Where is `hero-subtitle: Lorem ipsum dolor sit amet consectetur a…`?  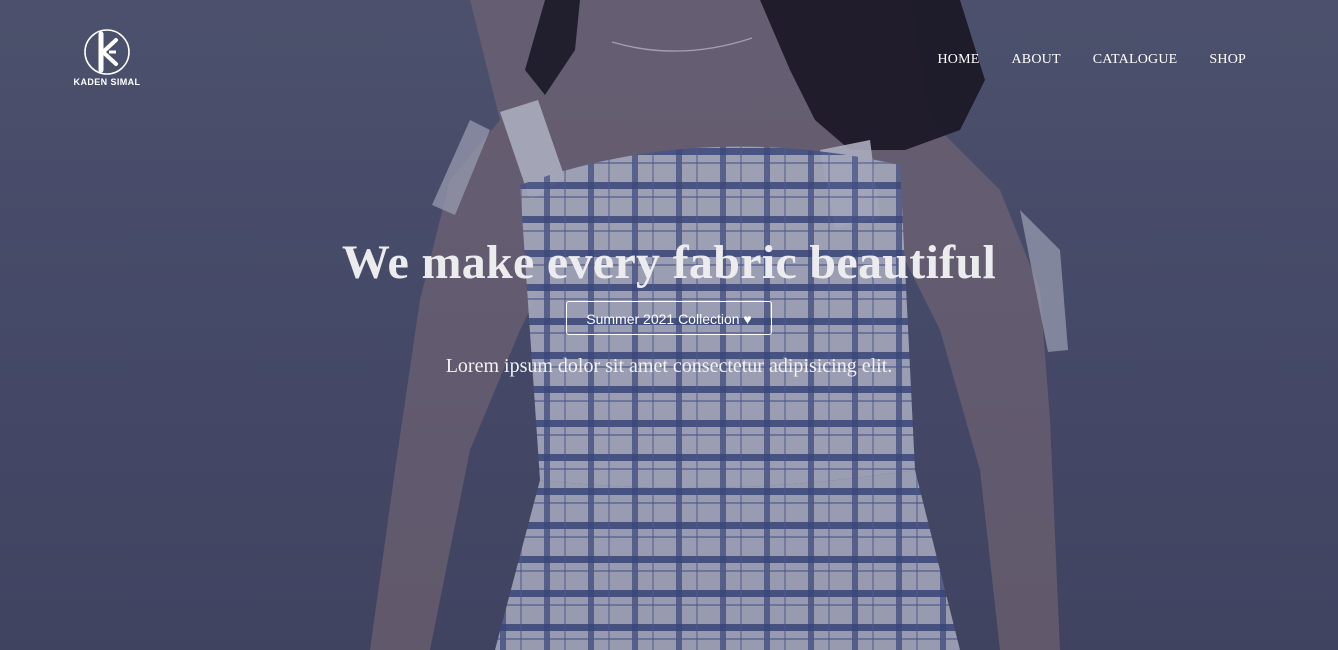
hero-subtitle: Lorem ipsum dolor sit amet consectetur a… is located at coordinates (669, 366).